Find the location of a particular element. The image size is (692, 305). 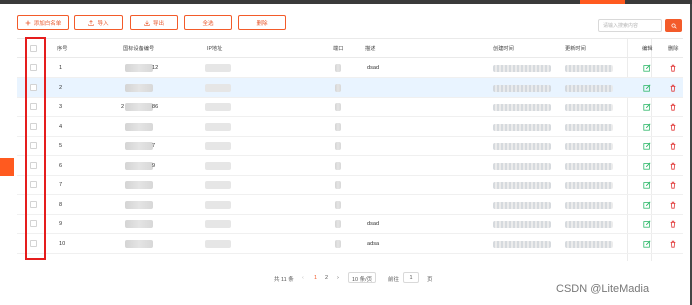

side-collapse-tab is located at coordinates (7, 167).